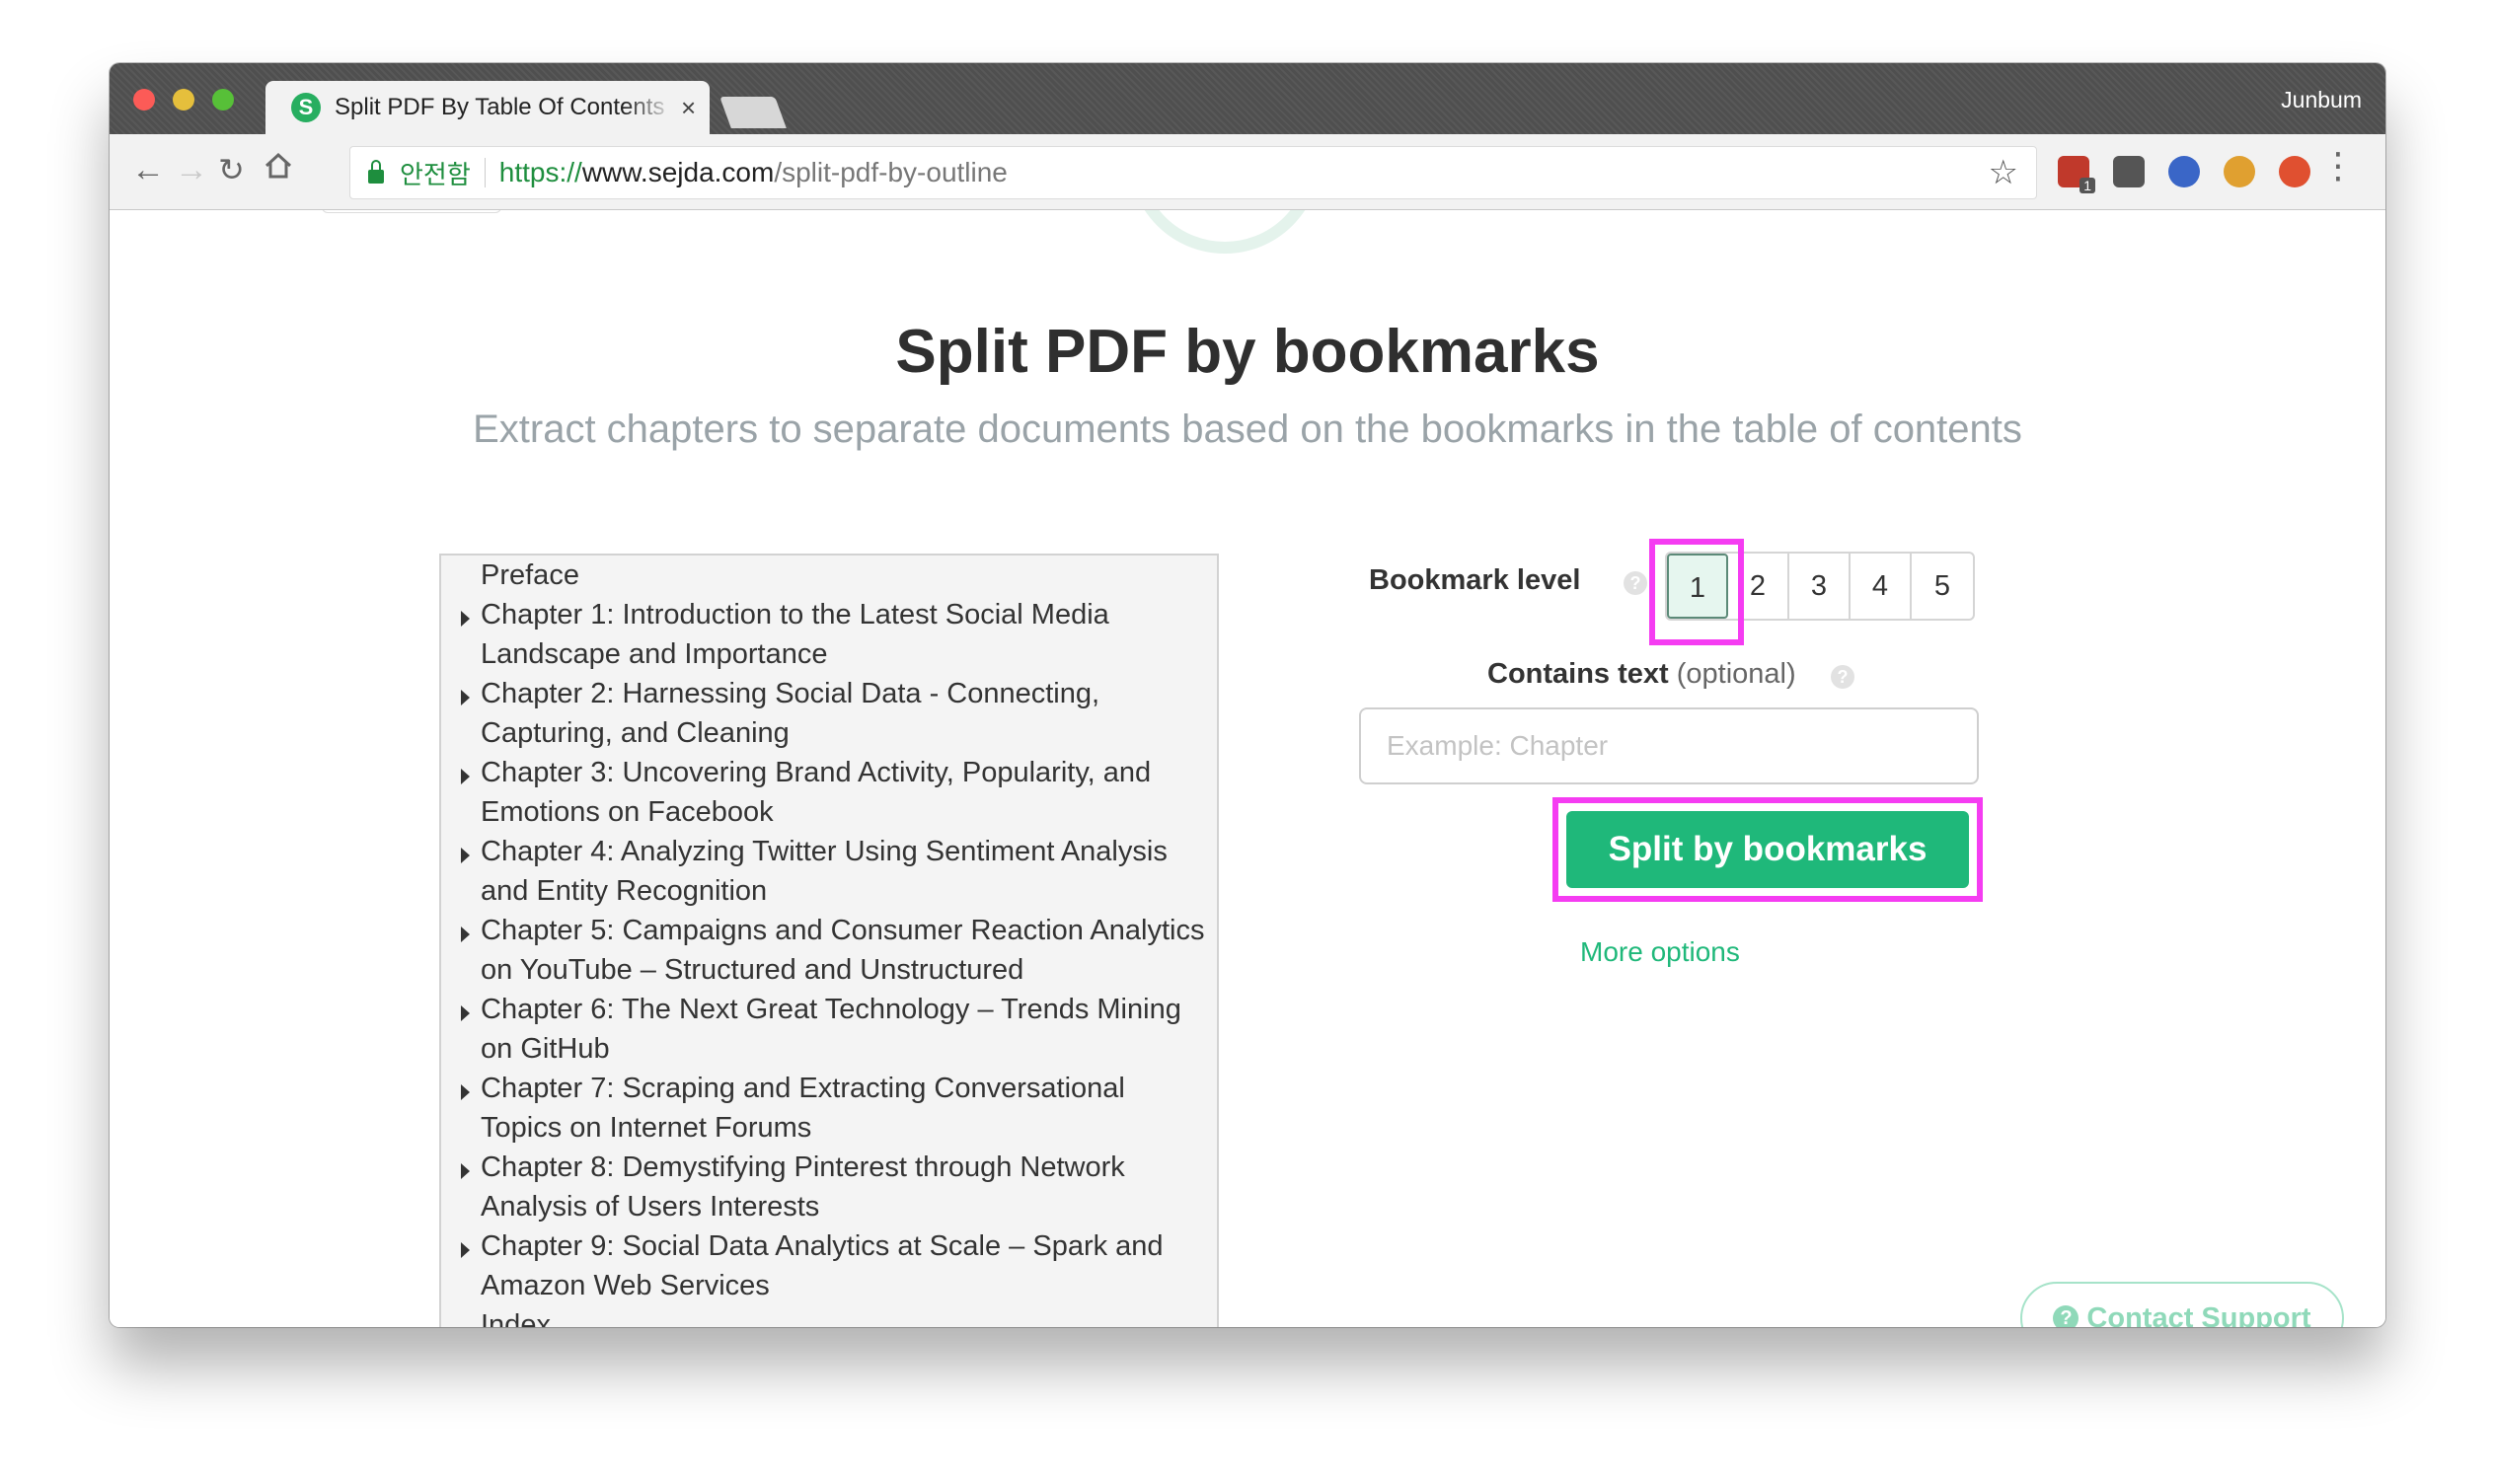  Describe the element at coordinates (530, 575) in the screenshot. I see `outline-item-label: Preface` at that location.